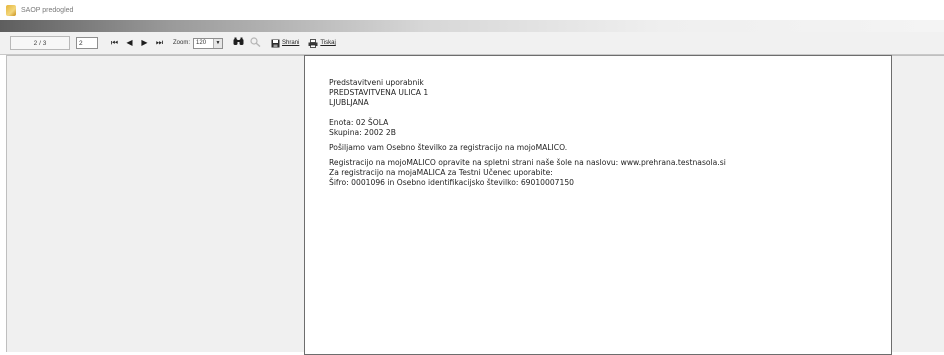  What do you see at coordinates (218, 43) in the screenshot?
I see `chevron-down-icon: ▼` at bounding box center [218, 43].